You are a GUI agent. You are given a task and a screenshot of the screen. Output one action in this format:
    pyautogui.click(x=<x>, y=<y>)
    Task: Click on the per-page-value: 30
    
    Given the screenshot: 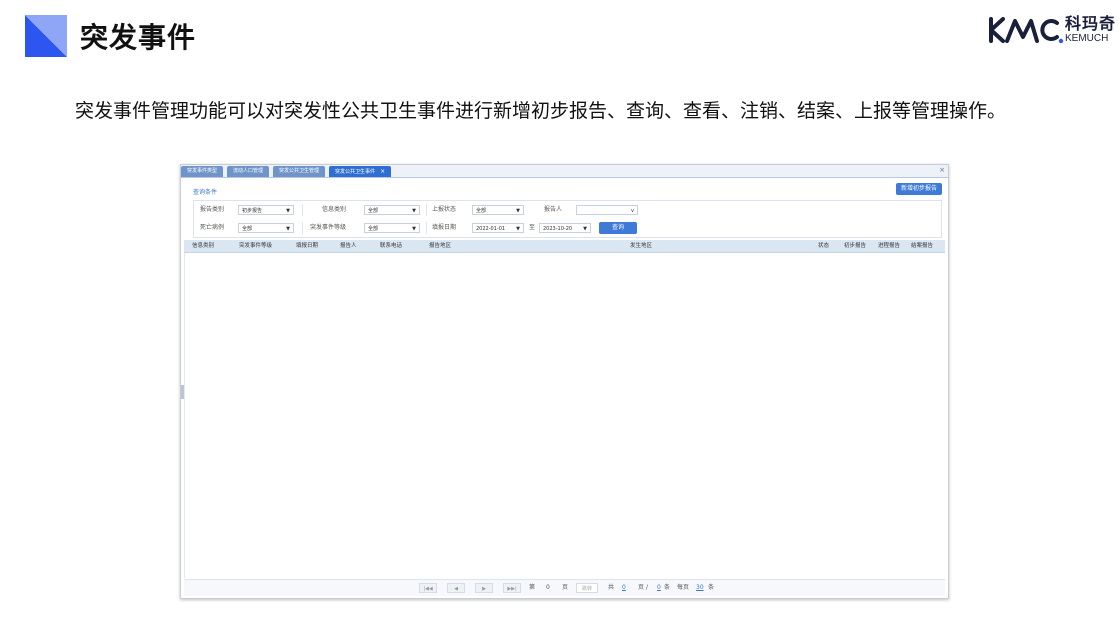 What is the action you would take?
    pyautogui.click(x=700, y=588)
    